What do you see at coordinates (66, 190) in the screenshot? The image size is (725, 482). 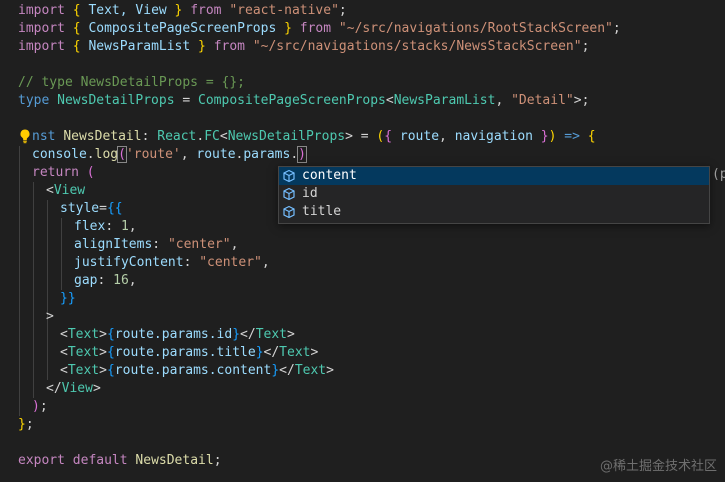 I see `code-line-11: <View` at bounding box center [66, 190].